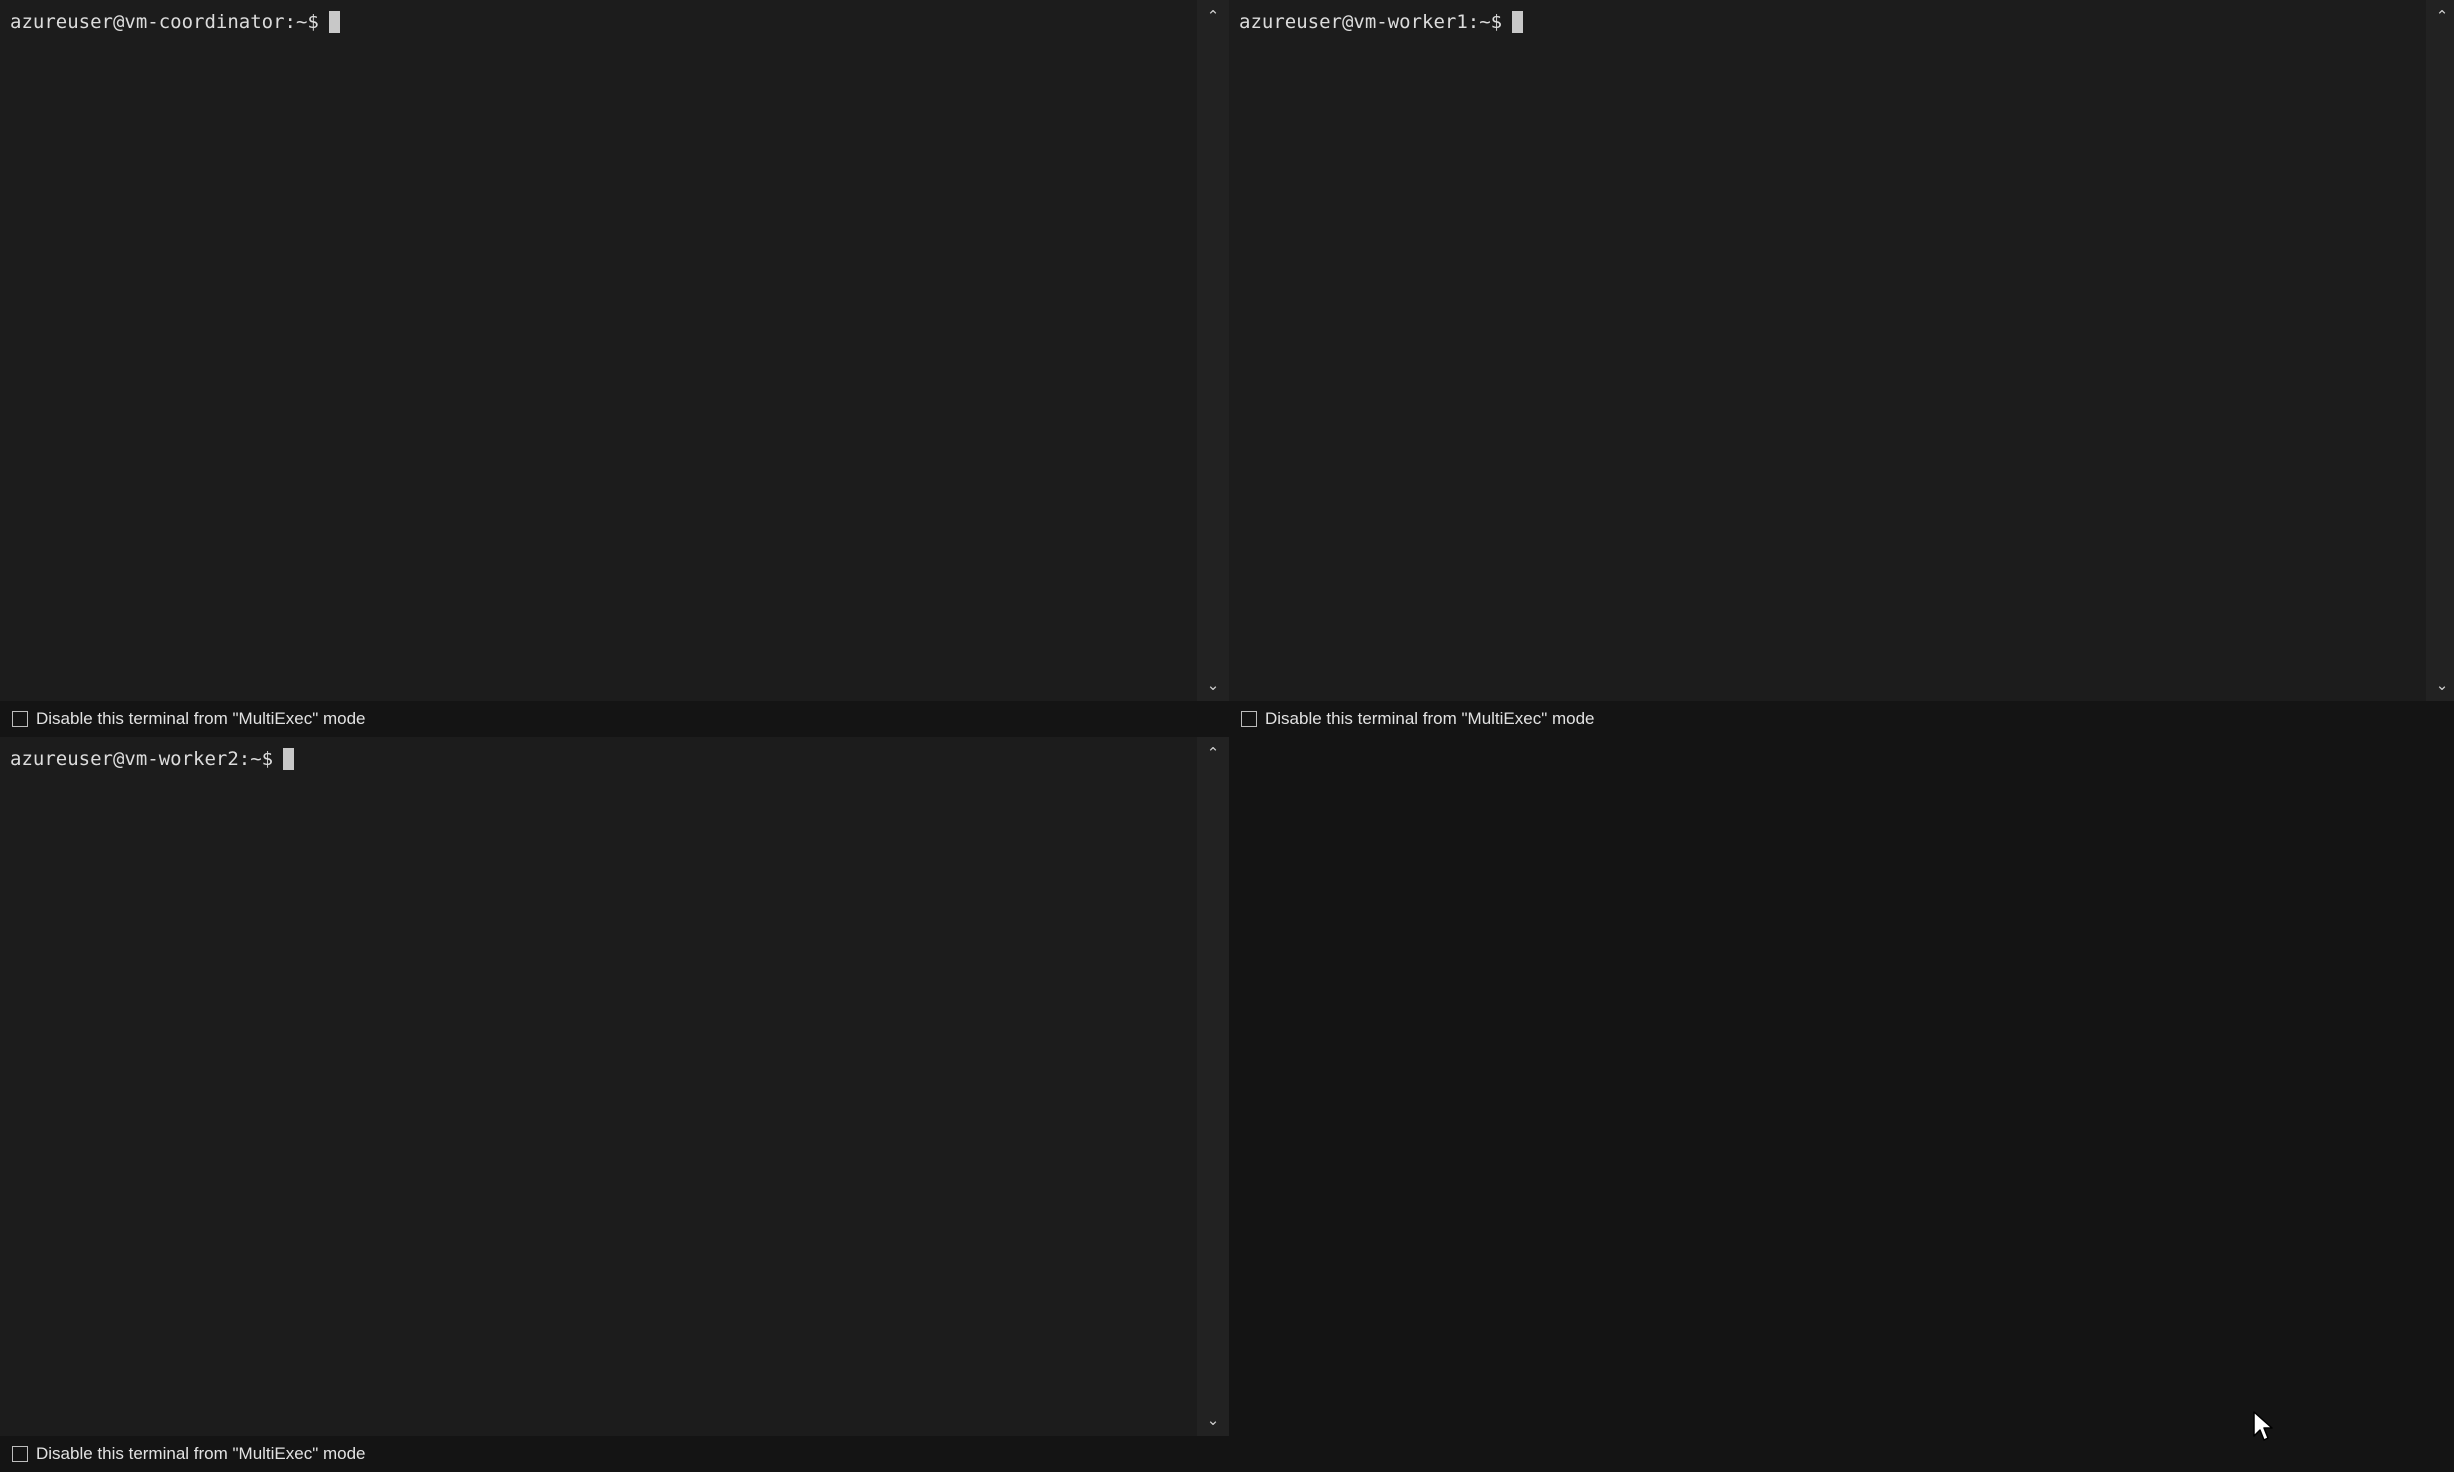 The image size is (2454, 1472). I want to click on terminal-prompt-line: azureuser@vm-coordinator:~$, so click(603, 22).